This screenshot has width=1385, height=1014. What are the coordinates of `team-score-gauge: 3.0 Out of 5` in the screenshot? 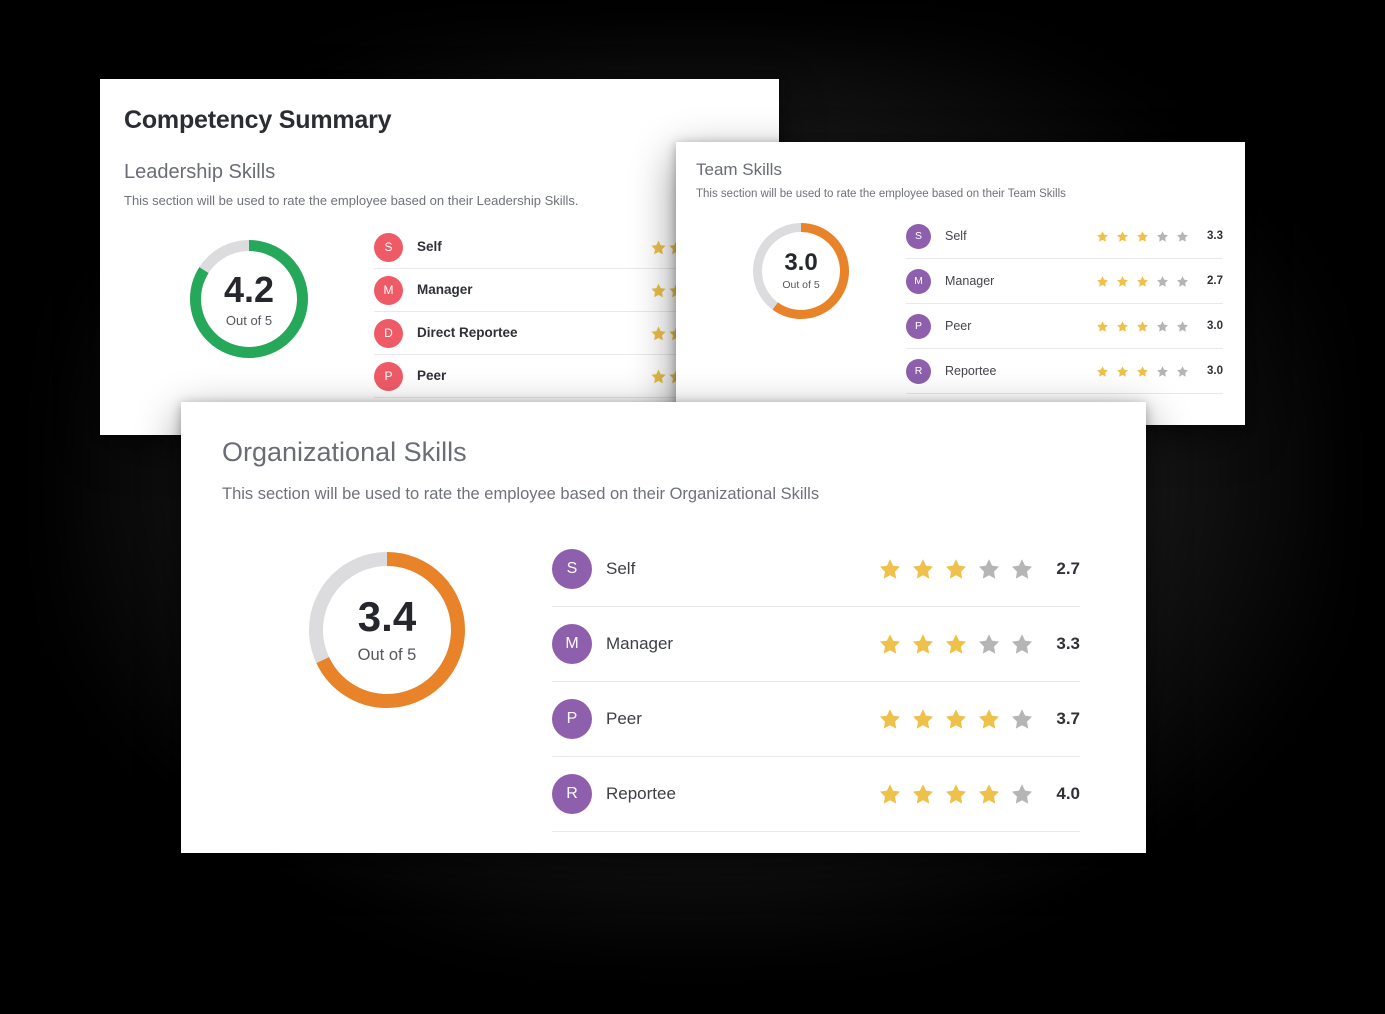 It's located at (801, 271).